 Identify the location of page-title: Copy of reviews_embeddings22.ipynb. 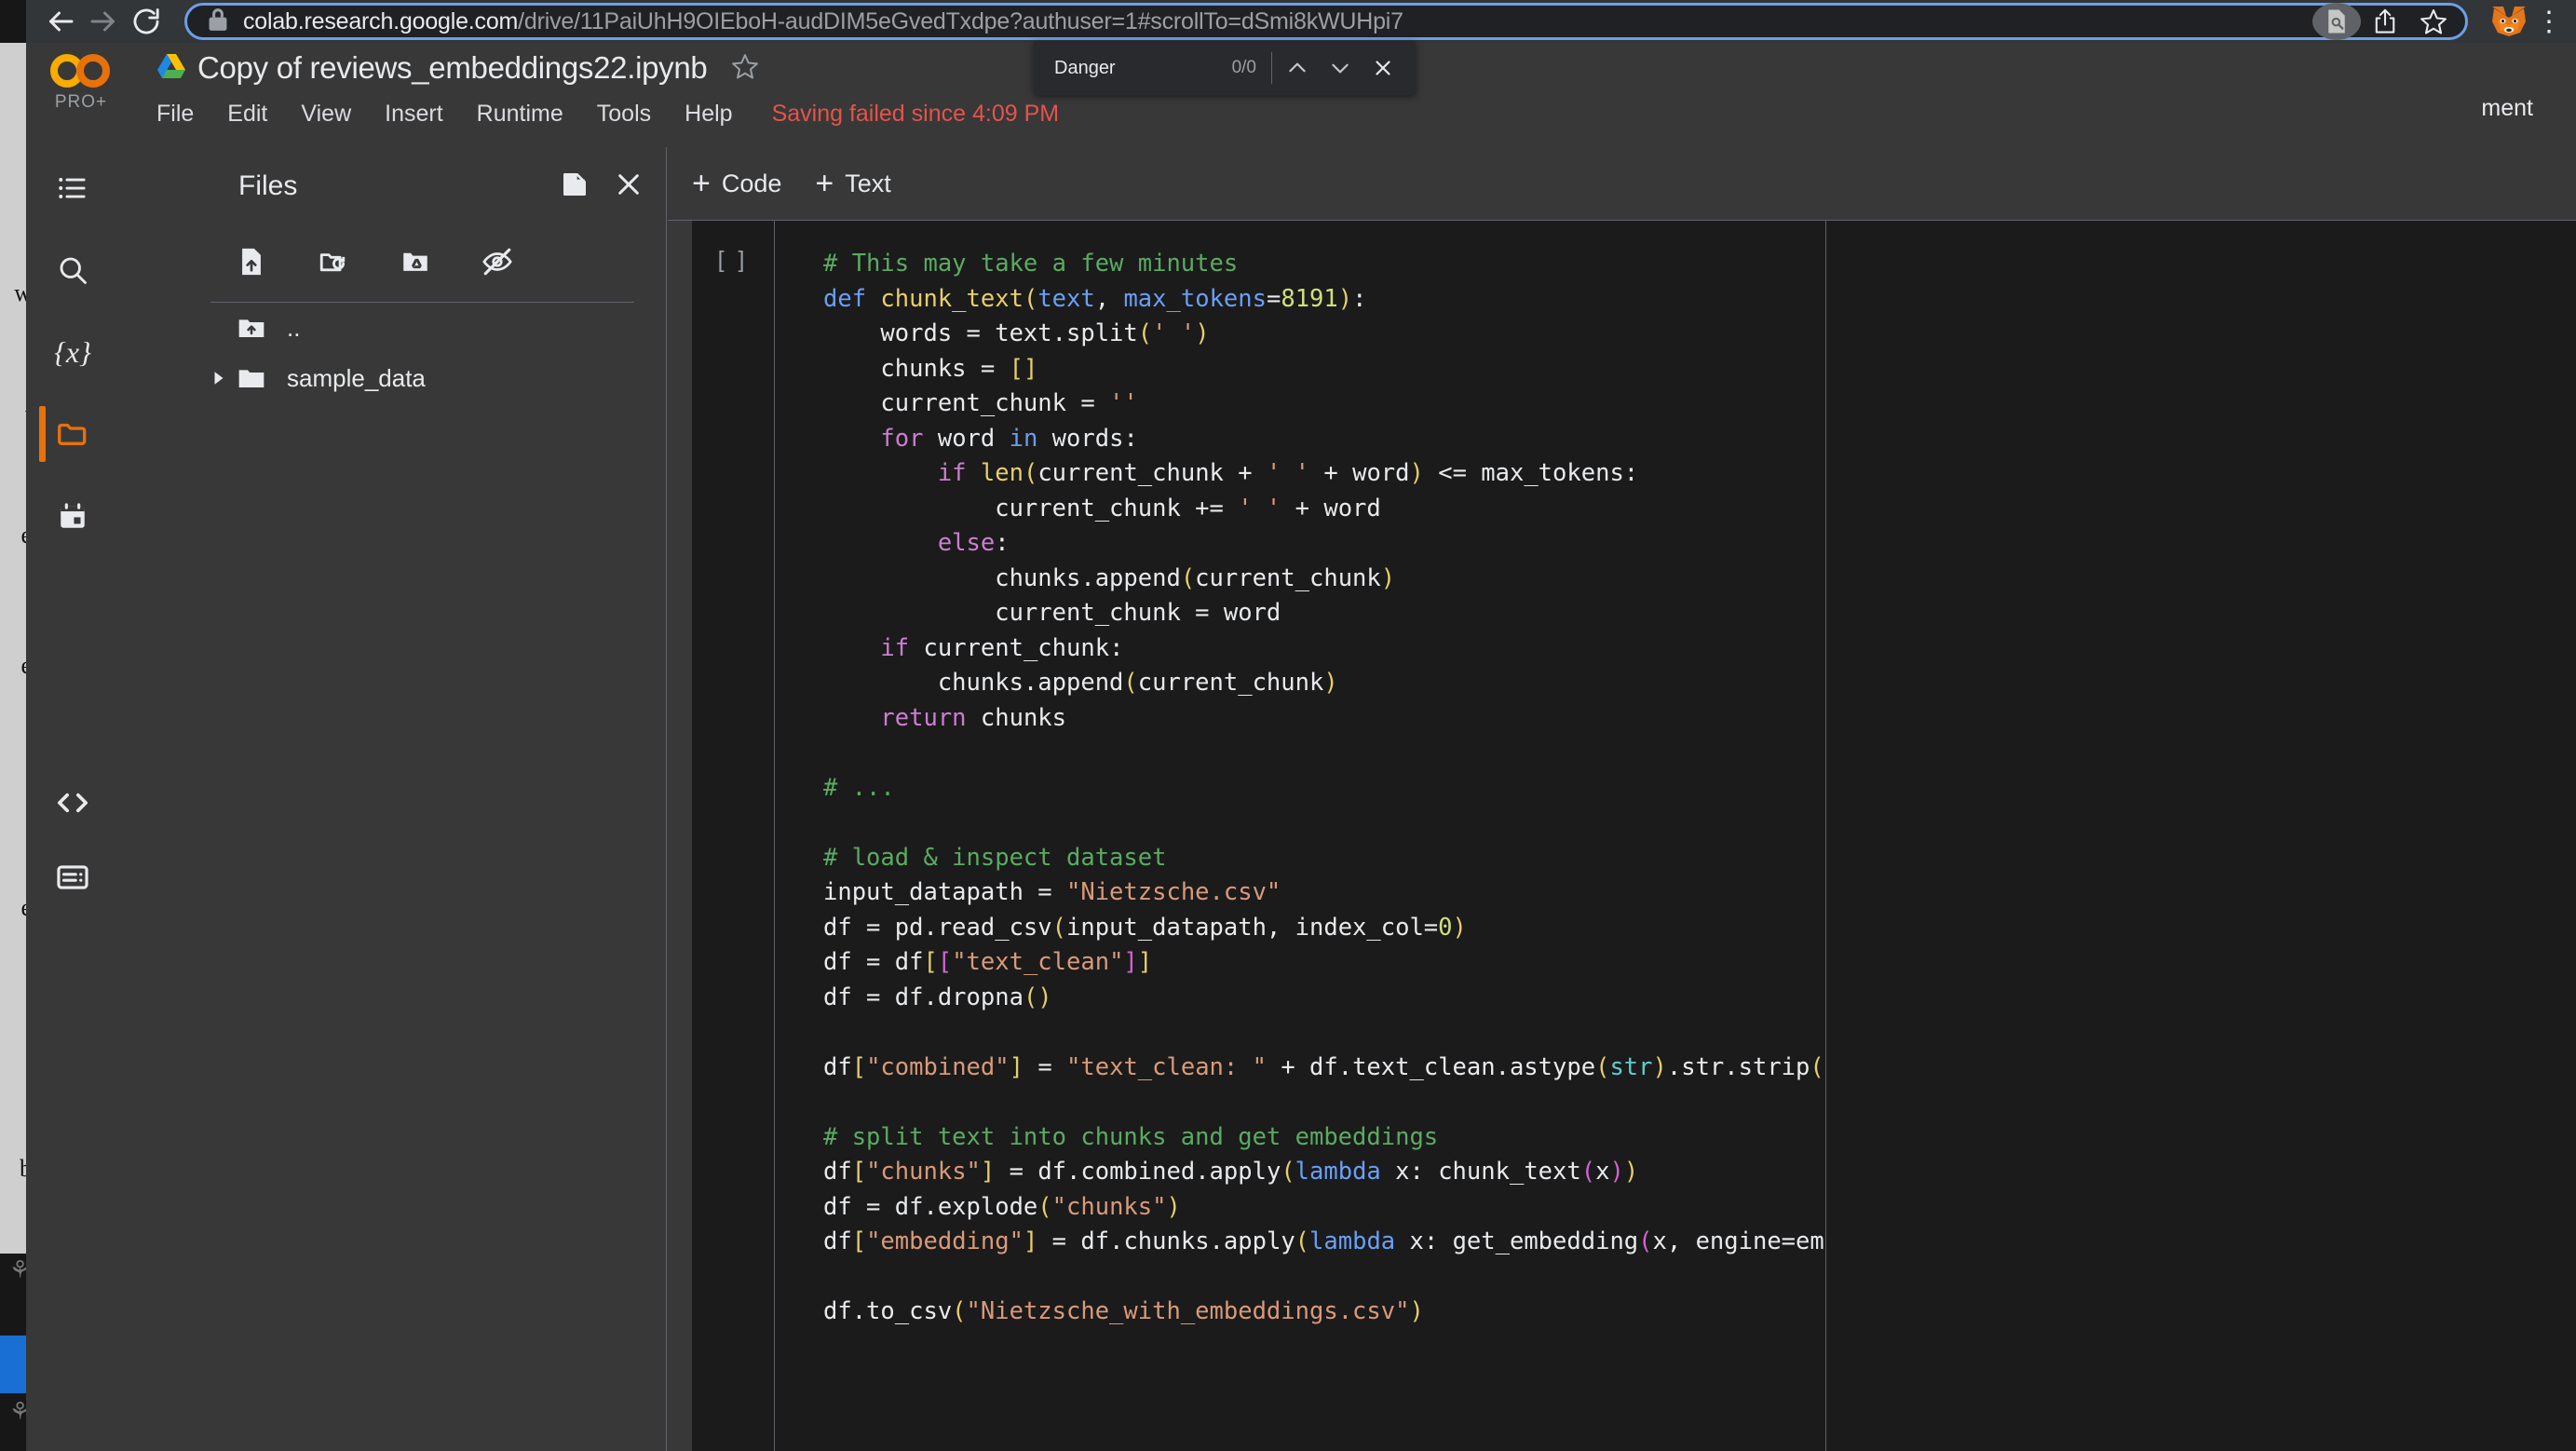
(452, 68).